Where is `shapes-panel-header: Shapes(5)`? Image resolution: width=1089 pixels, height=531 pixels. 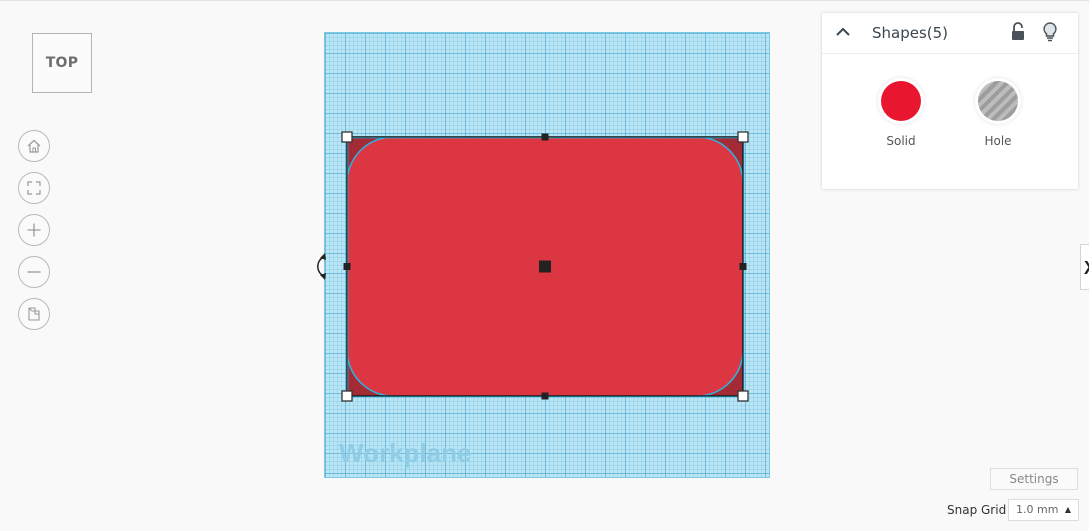 shapes-panel-header: Shapes(5) is located at coordinates (950, 33).